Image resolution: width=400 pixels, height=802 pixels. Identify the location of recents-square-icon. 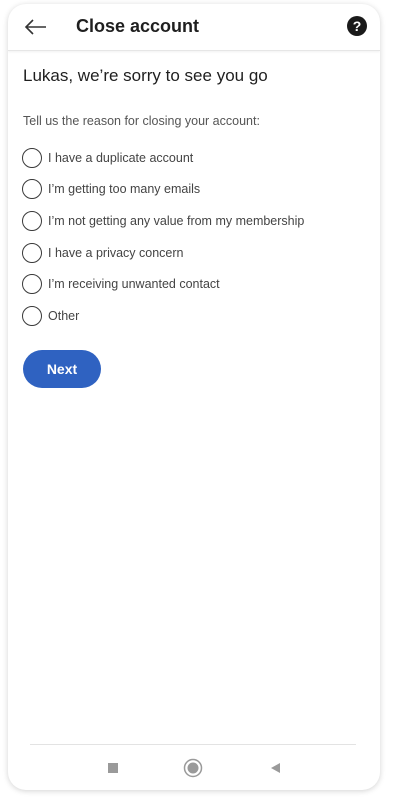
(113, 768).